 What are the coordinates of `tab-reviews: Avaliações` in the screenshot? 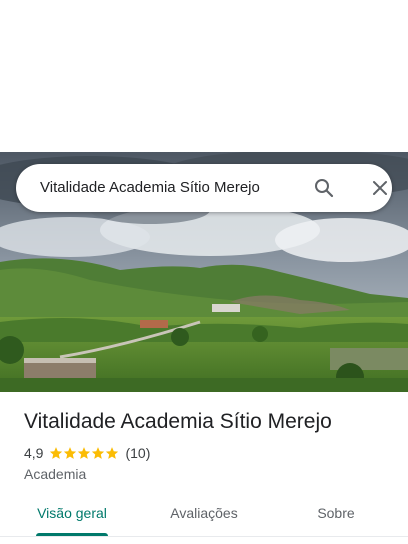 It's located at (204, 515).